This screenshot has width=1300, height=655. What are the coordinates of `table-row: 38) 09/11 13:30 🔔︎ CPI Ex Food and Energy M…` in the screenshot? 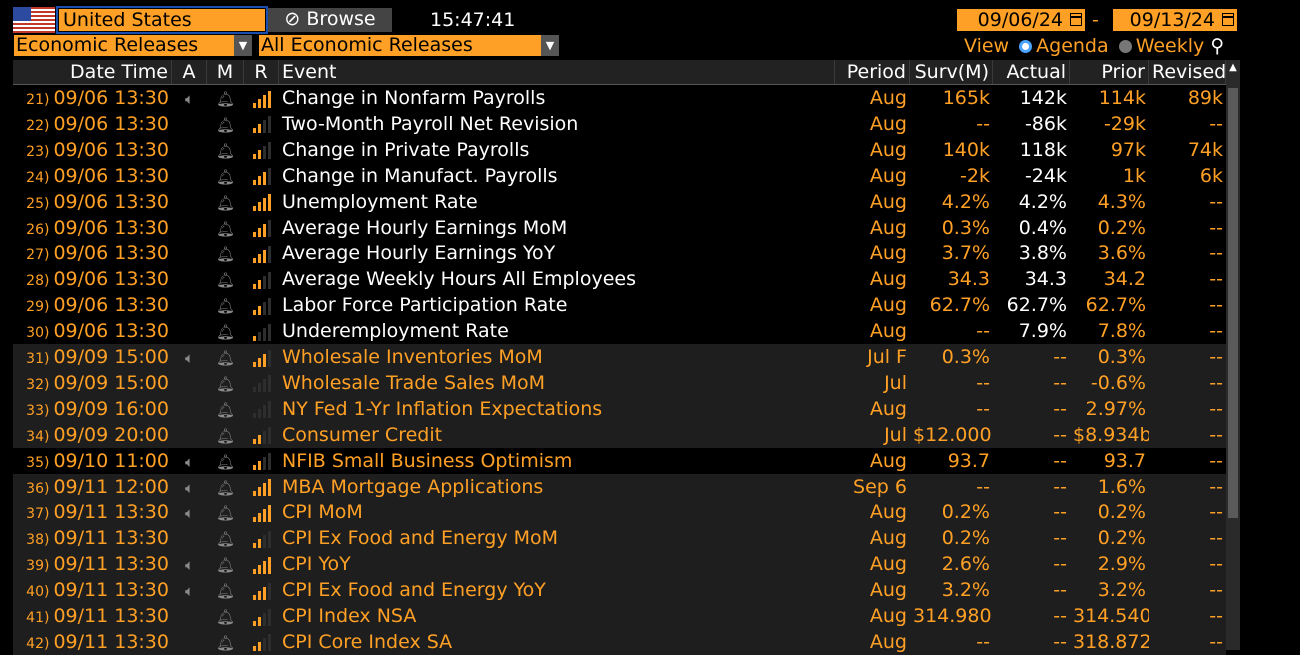 It's located at (619, 538).